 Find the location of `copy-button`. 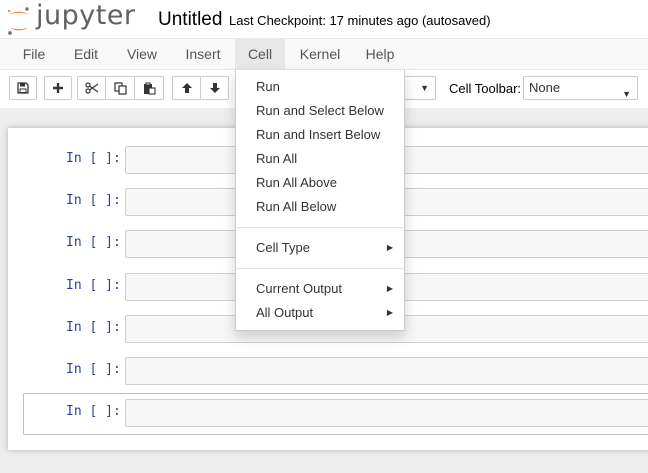

copy-button is located at coordinates (120, 88).